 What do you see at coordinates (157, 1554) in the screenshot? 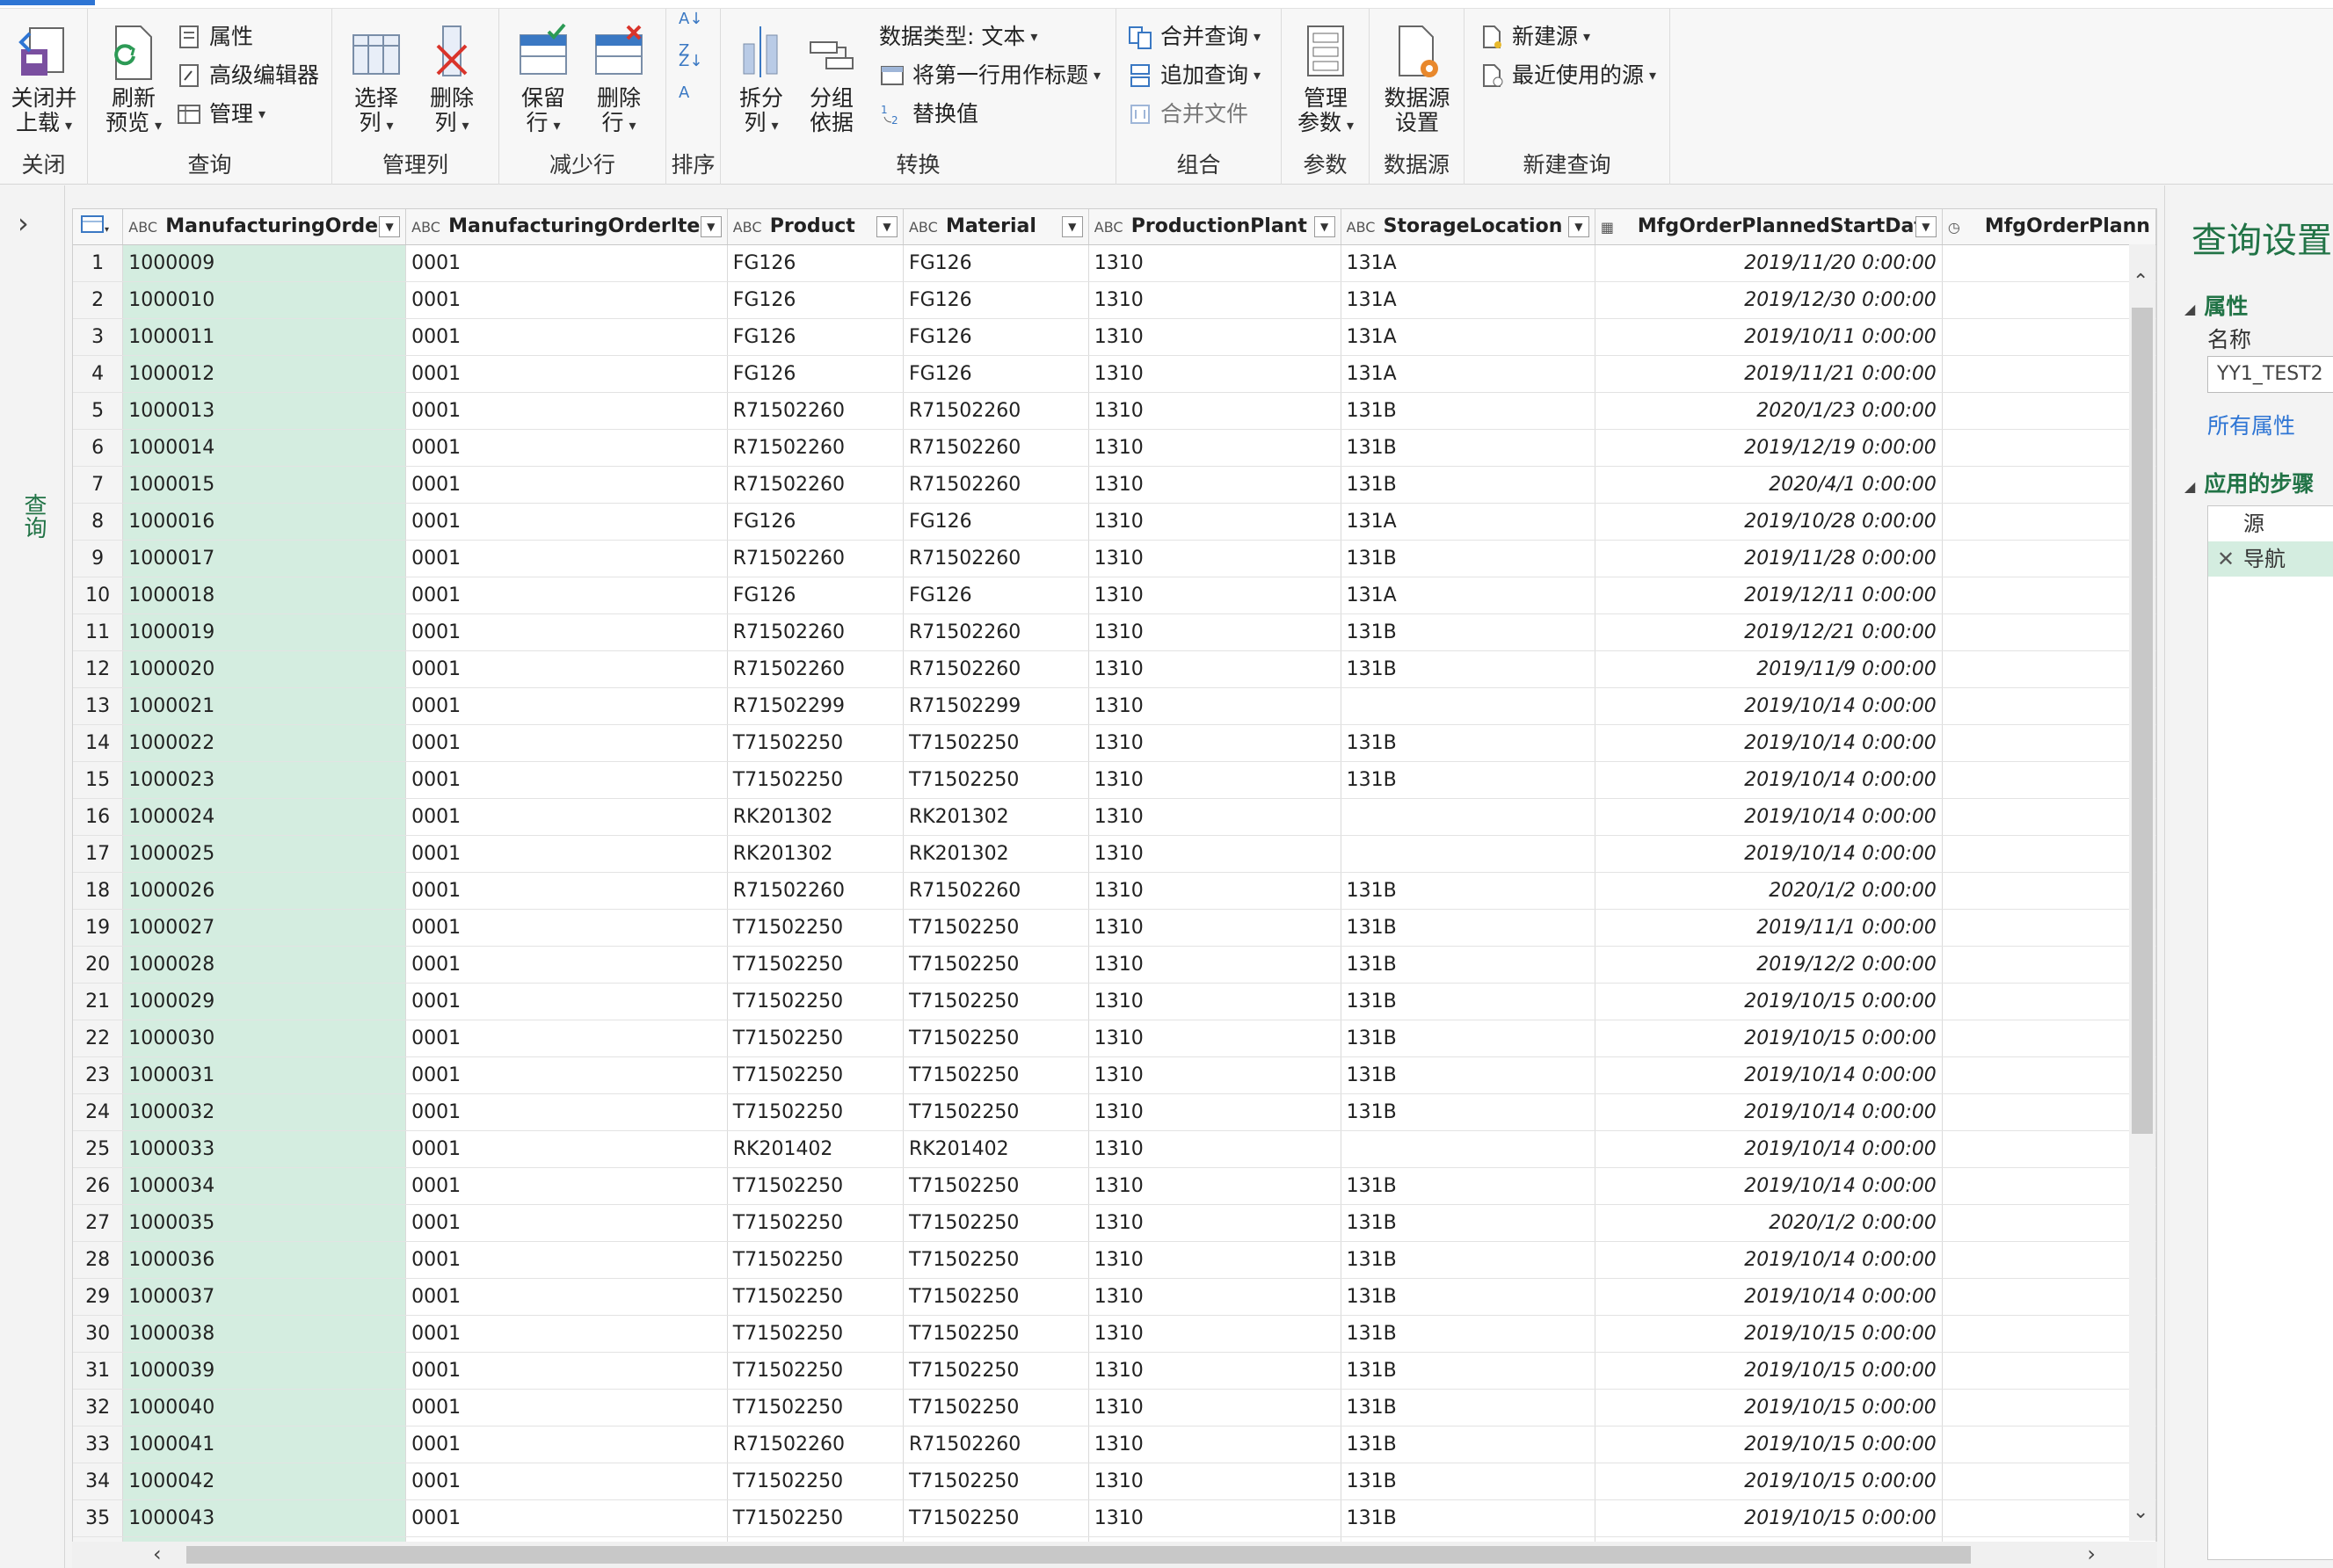
I see `scroll-left-icon: ‹` at bounding box center [157, 1554].